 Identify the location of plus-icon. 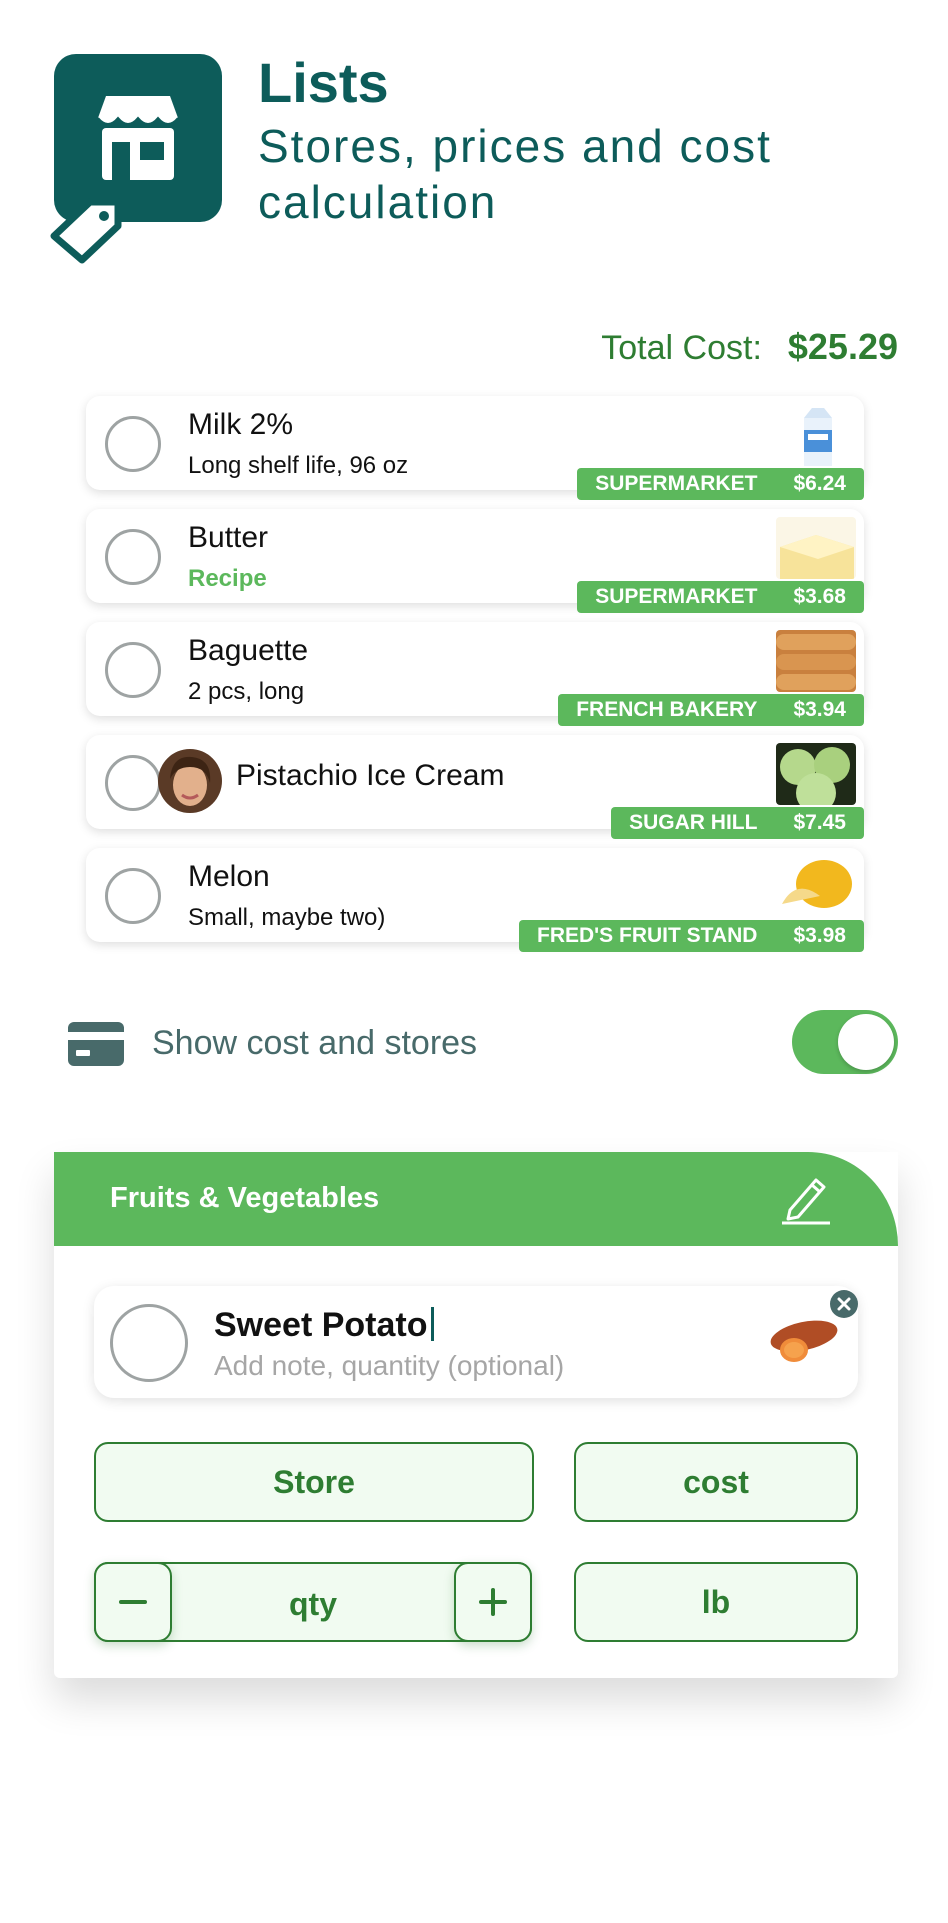
(493, 1602).